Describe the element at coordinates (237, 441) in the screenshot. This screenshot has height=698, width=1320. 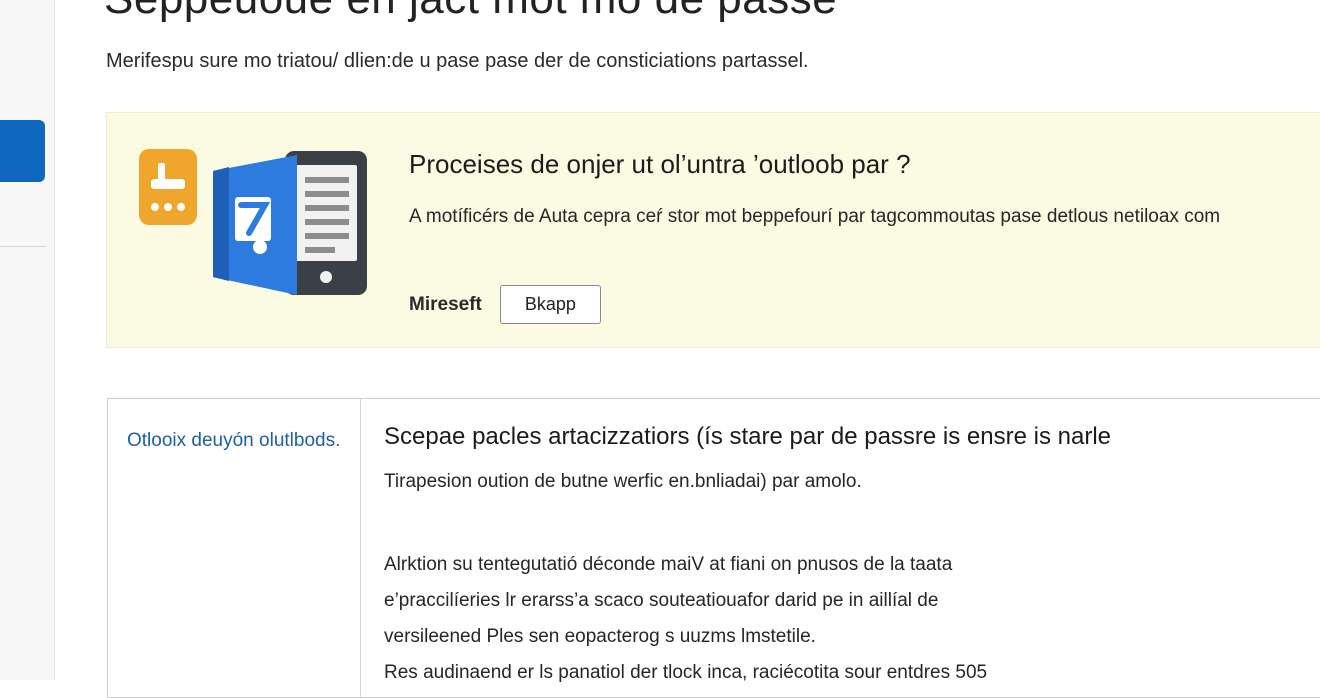
I see `card-side-link: Otlooix deuyón olutlbods.` at that location.